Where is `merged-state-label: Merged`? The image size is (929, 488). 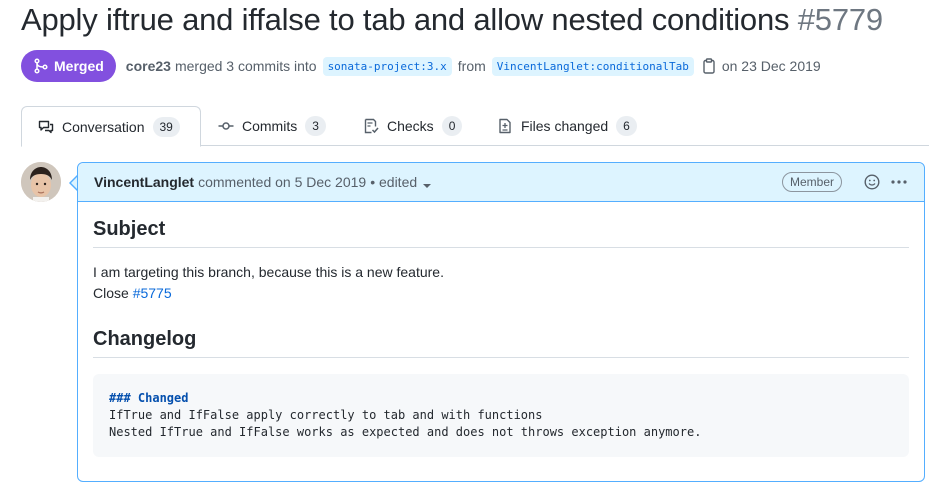
merged-state-label: Merged is located at coordinates (79, 66).